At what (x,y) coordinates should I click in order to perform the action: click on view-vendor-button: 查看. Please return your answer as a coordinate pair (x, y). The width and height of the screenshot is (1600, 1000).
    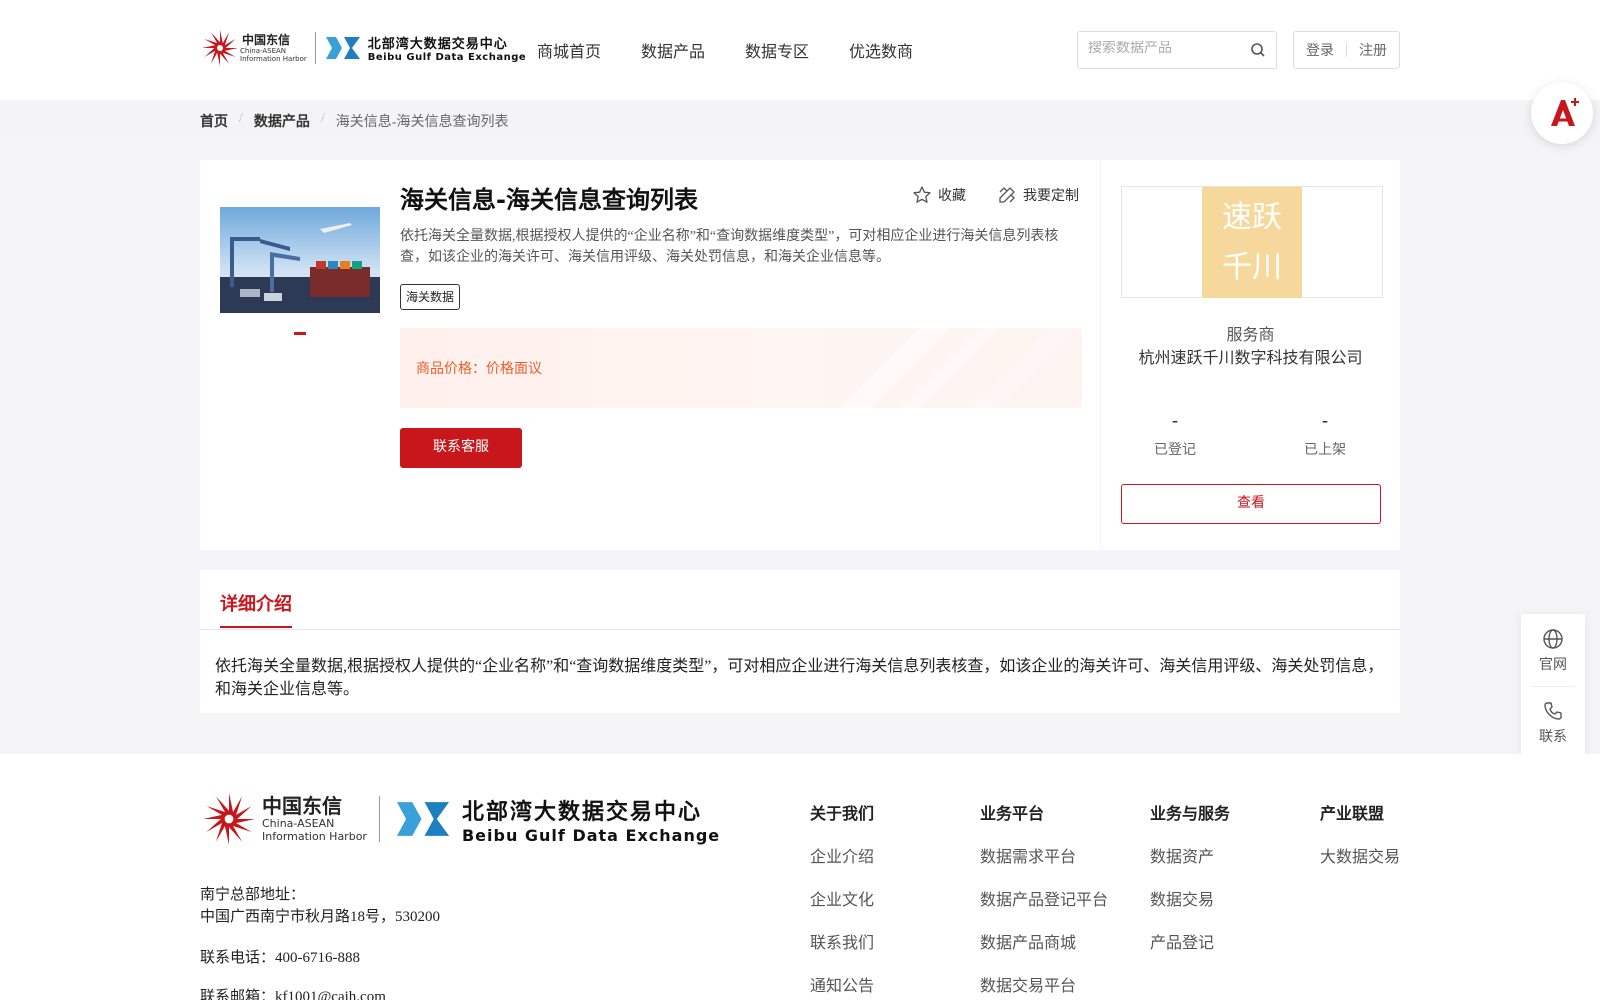
    Looking at the image, I should click on (1251, 504).